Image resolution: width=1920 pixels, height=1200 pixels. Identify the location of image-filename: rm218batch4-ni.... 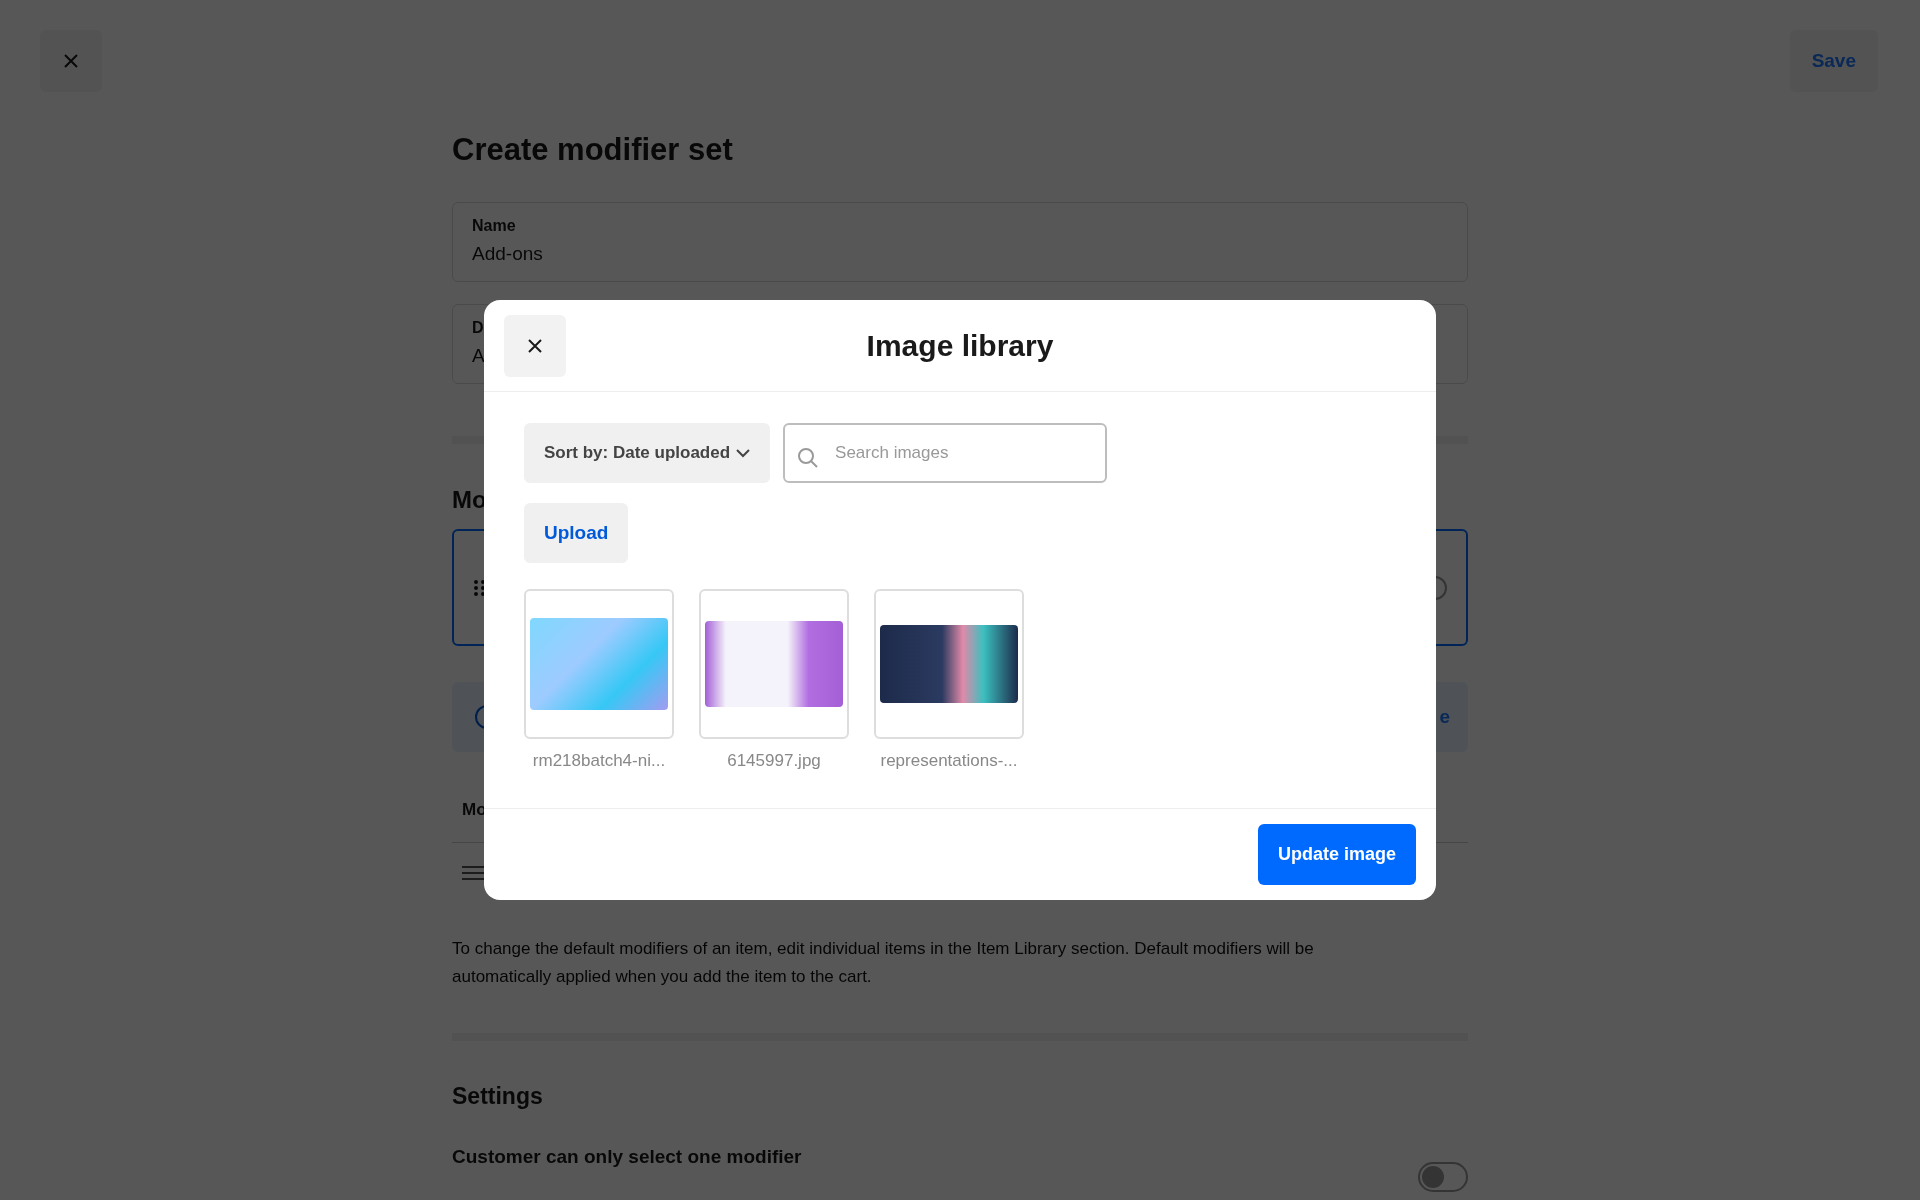
(599, 761).